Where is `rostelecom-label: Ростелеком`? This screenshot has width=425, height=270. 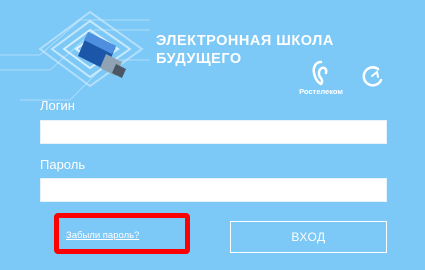 rostelecom-label: Ростелеком is located at coordinates (321, 91).